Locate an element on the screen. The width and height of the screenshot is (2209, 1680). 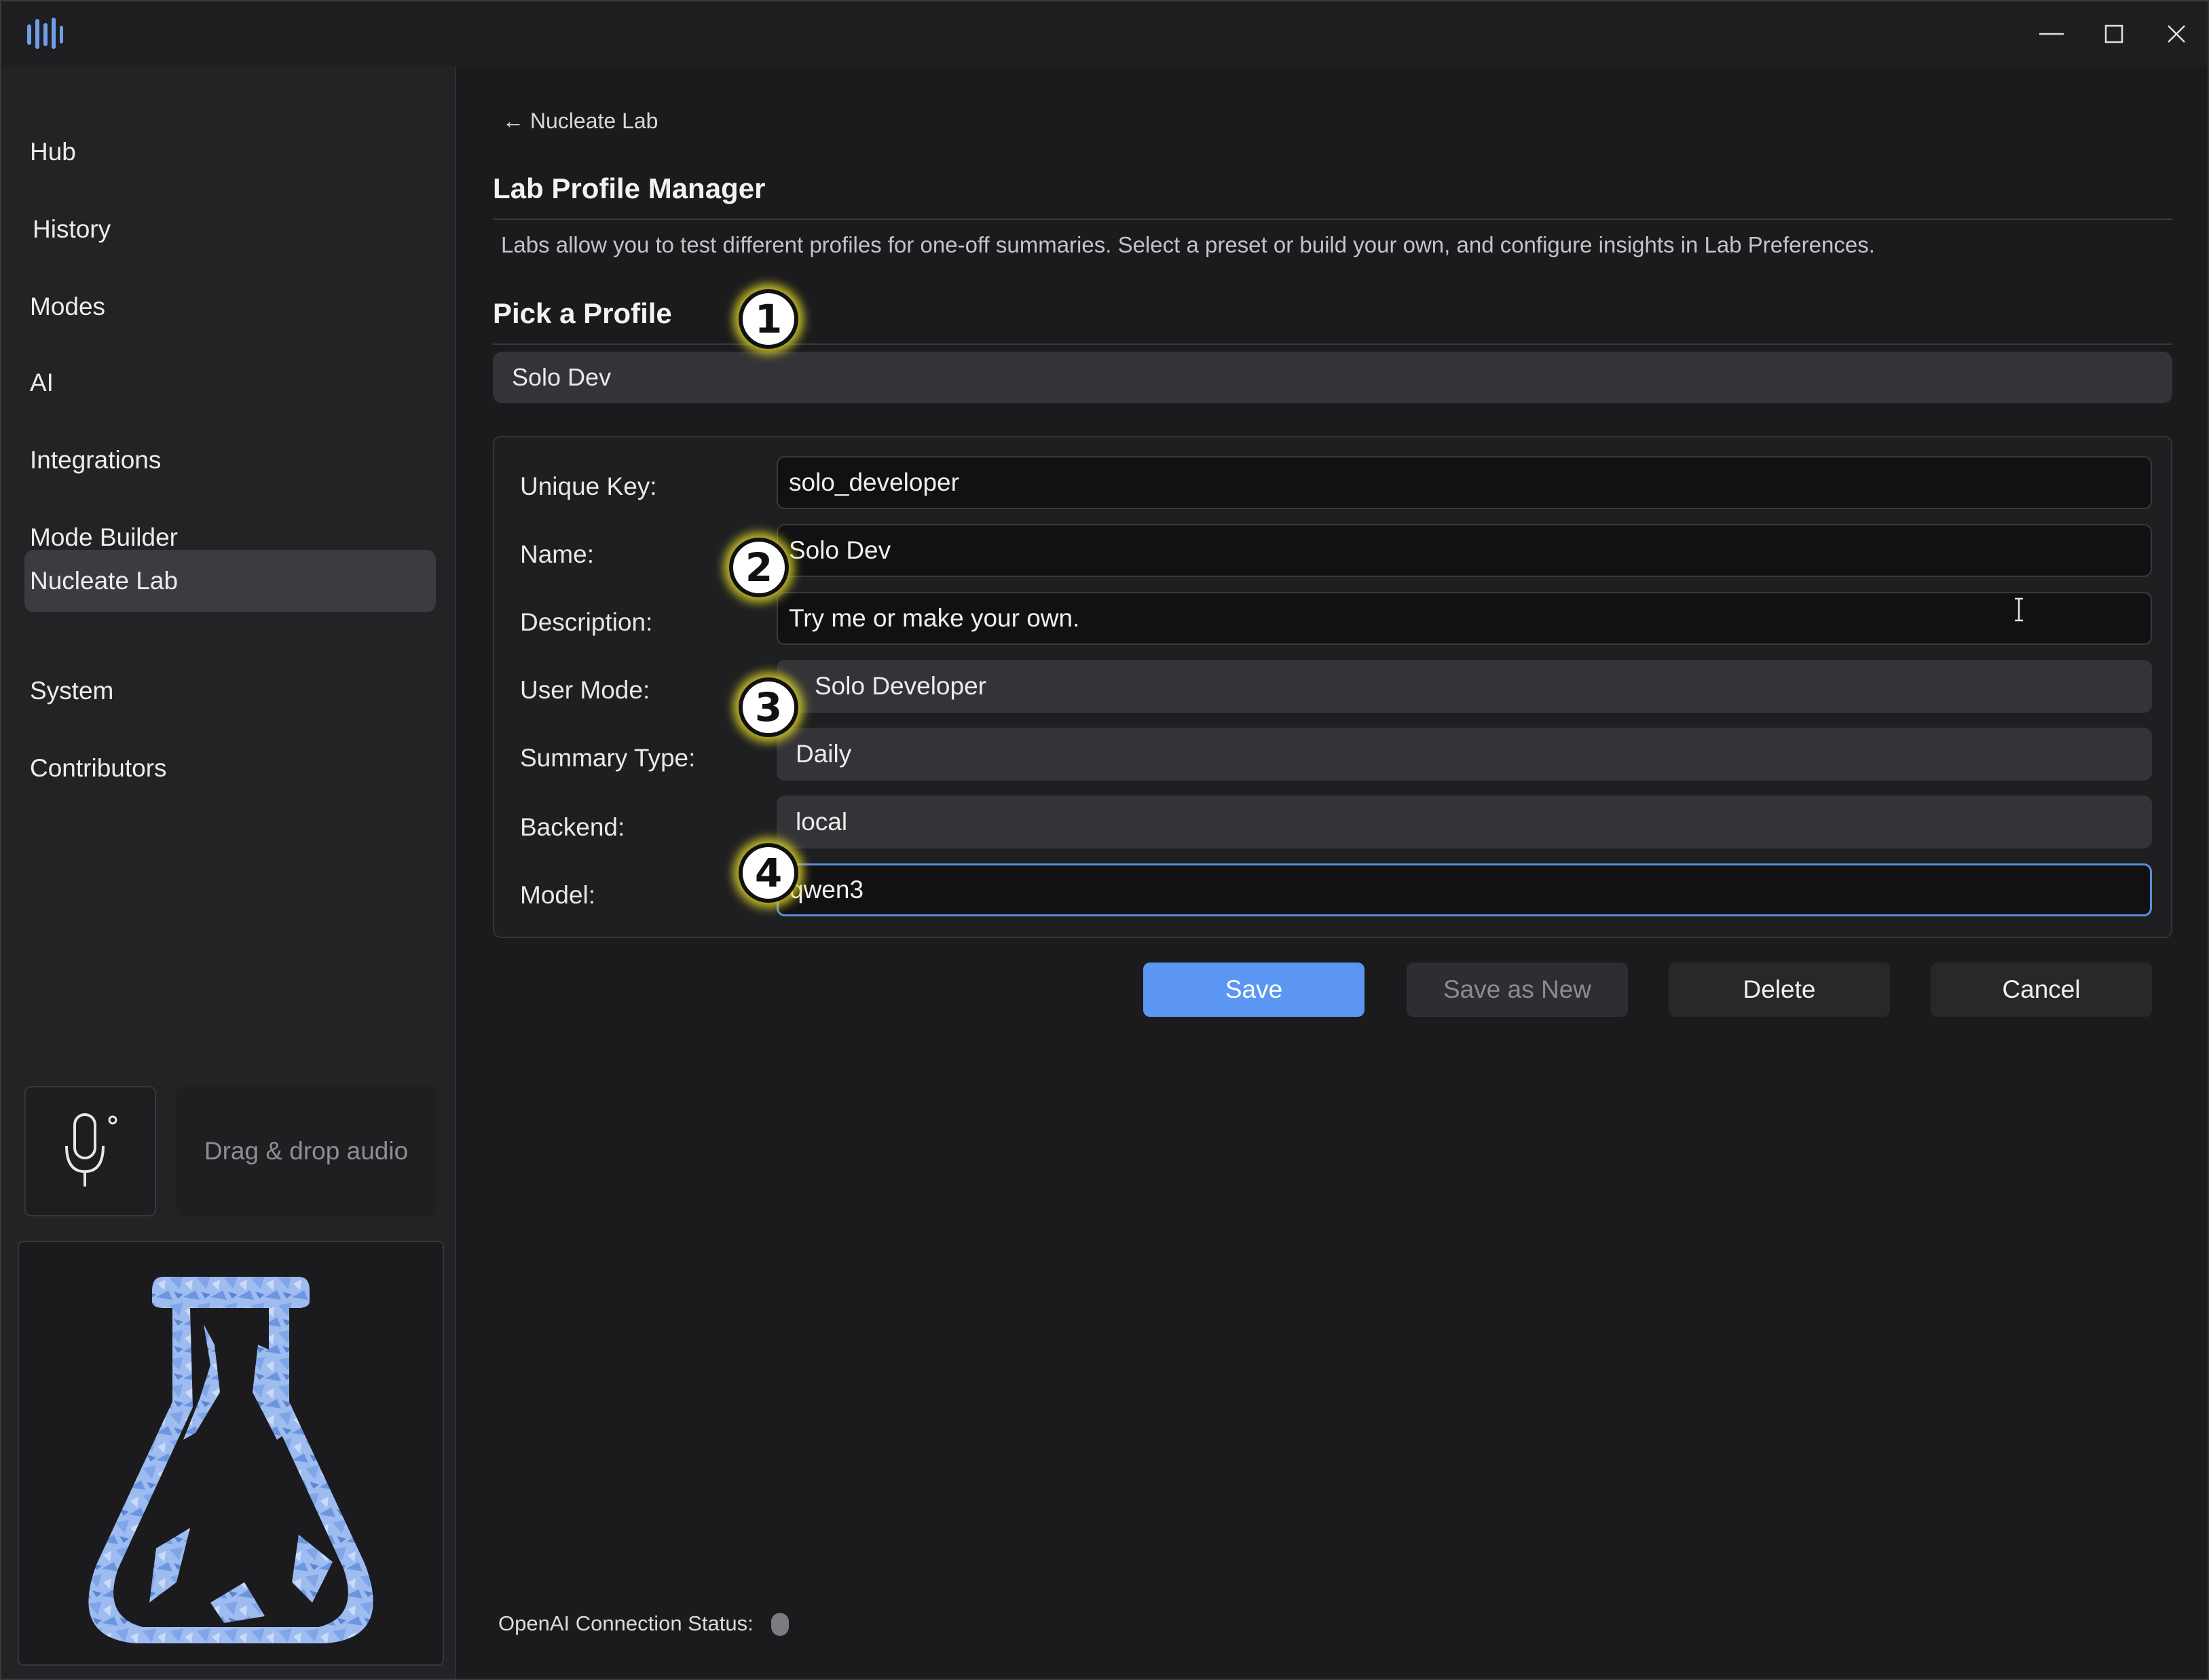
minimize-button is located at coordinates (2051, 34).